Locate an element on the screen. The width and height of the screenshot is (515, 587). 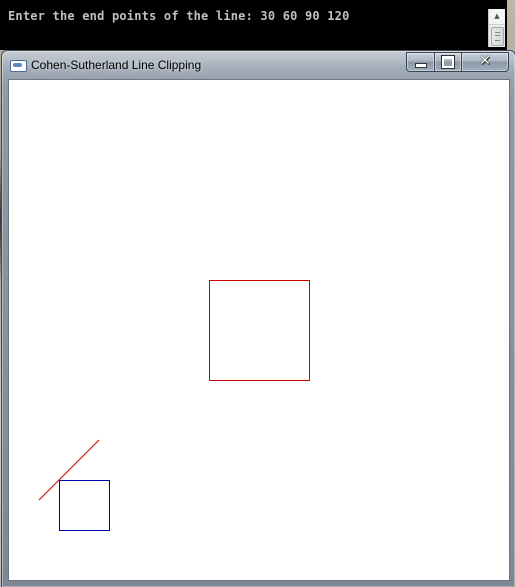
scroll-up-icon: ▲ is located at coordinates (497, 17).